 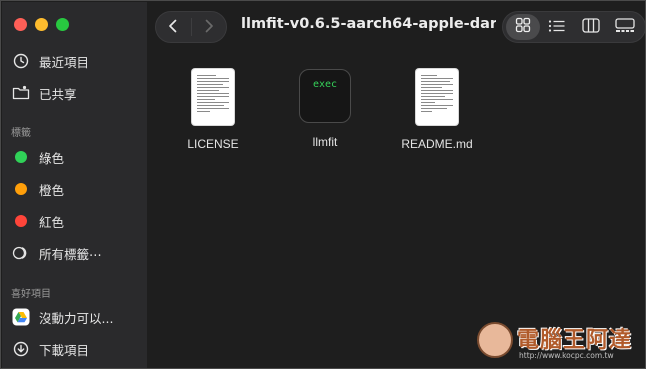 I want to click on grid-icon, so click(x=523, y=27).